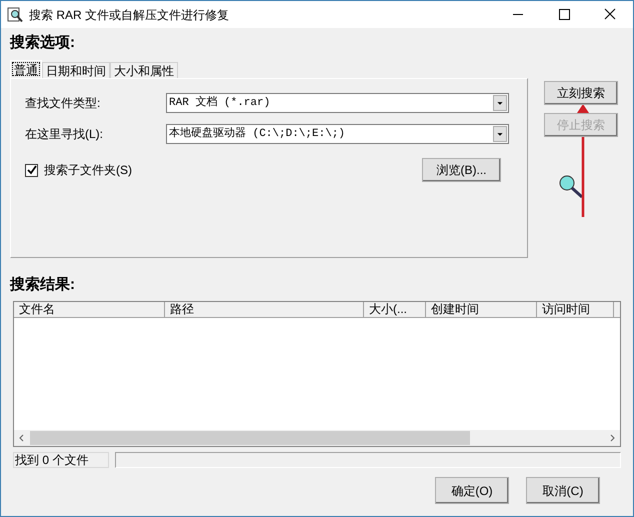 This screenshot has height=517, width=634. Describe the element at coordinates (481, 309) in the screenshot. I see `column-header: 创建时间` at that location.